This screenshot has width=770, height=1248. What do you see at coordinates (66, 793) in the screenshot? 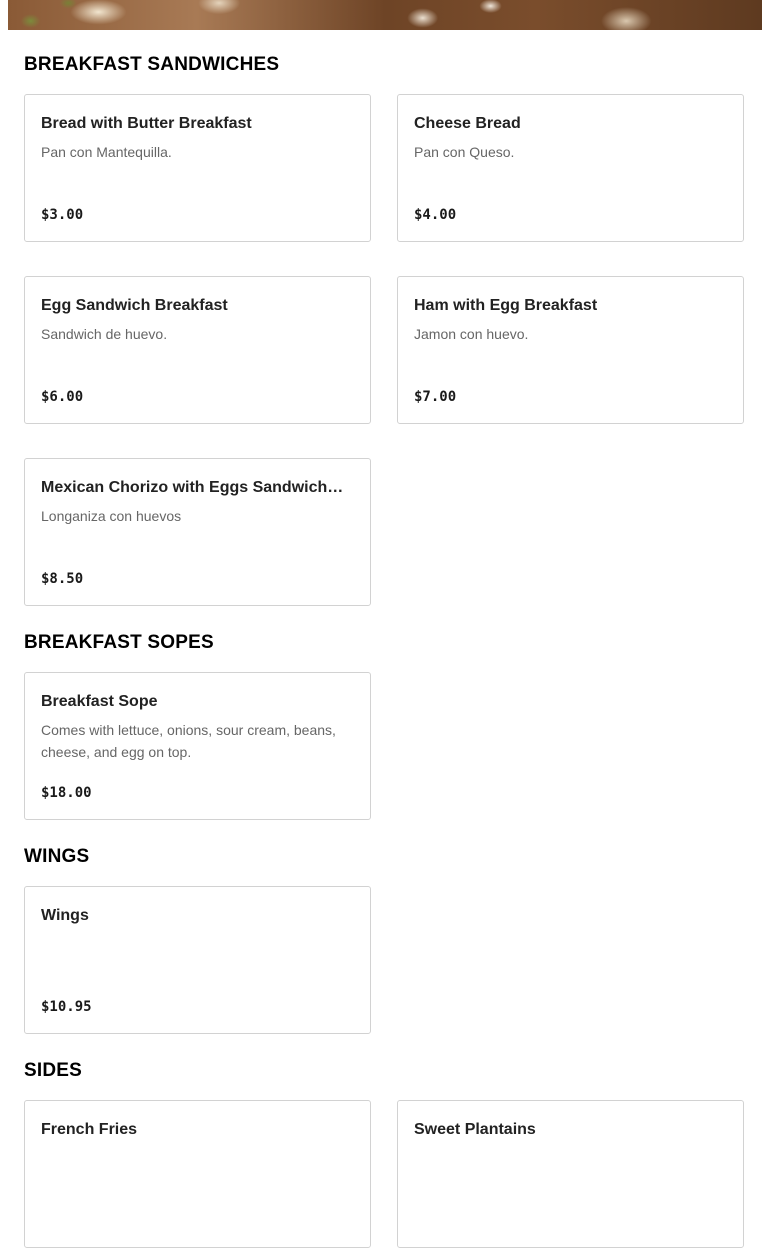
I see `menu-item-price: $18.00` at bounding box center [66, 793].